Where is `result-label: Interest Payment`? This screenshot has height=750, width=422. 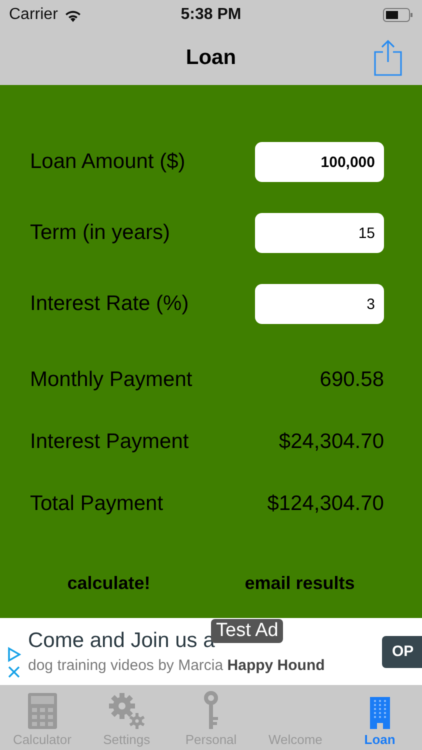
result-label: Interest Payment is located at coordinates (109, 442).